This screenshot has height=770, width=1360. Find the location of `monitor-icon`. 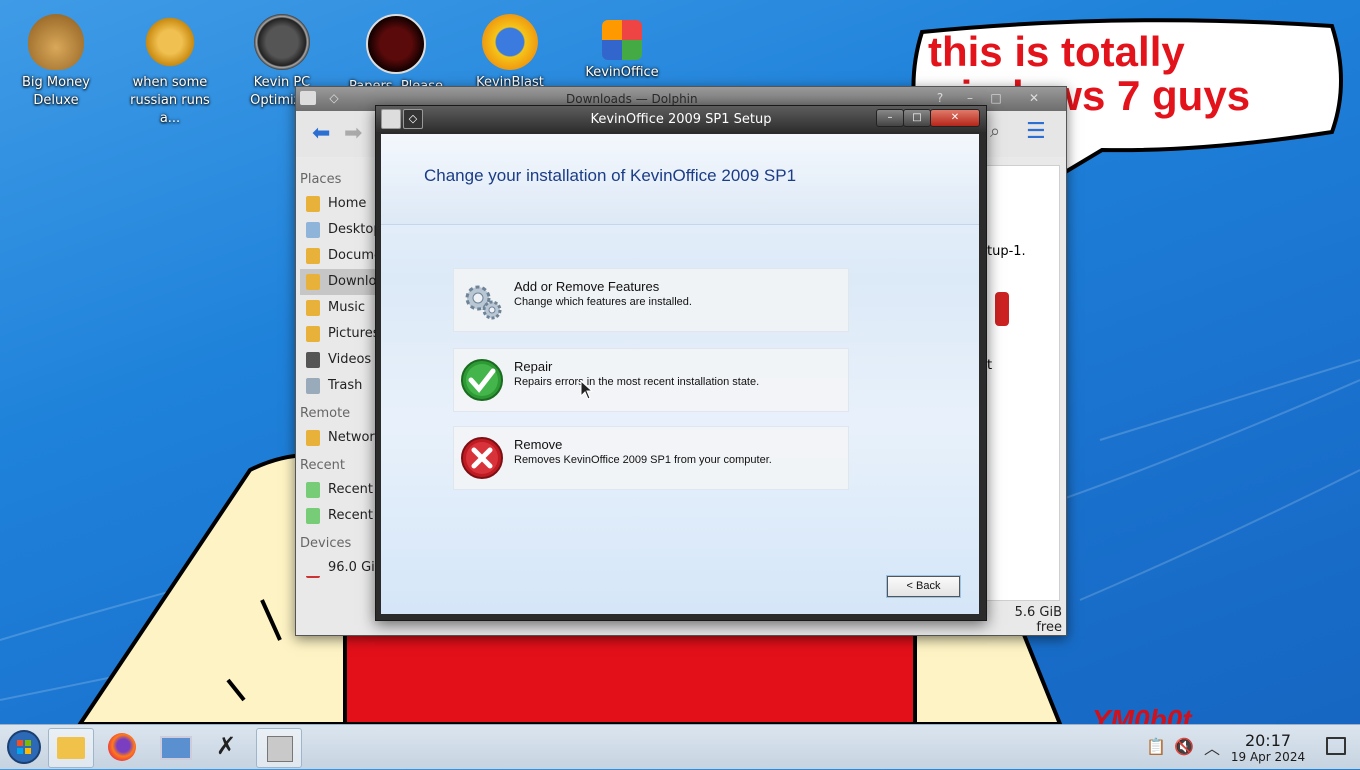

monitor-icon is located at coordinates (176, 748).